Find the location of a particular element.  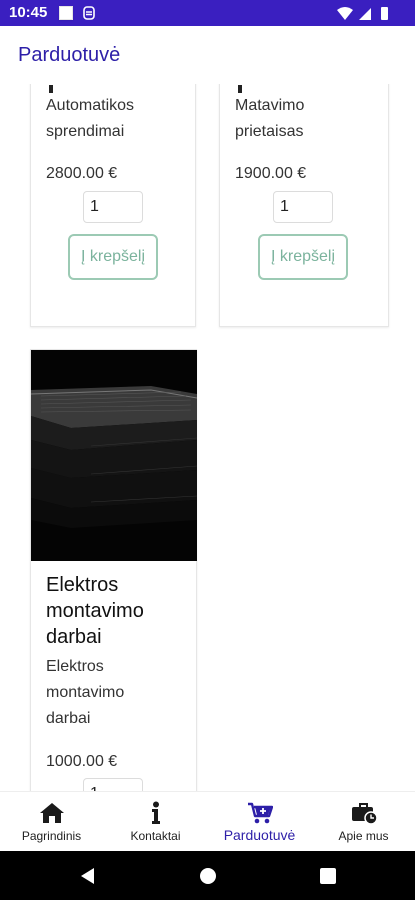

page-title: Parduotuvė is located at coordinates (69, 55).